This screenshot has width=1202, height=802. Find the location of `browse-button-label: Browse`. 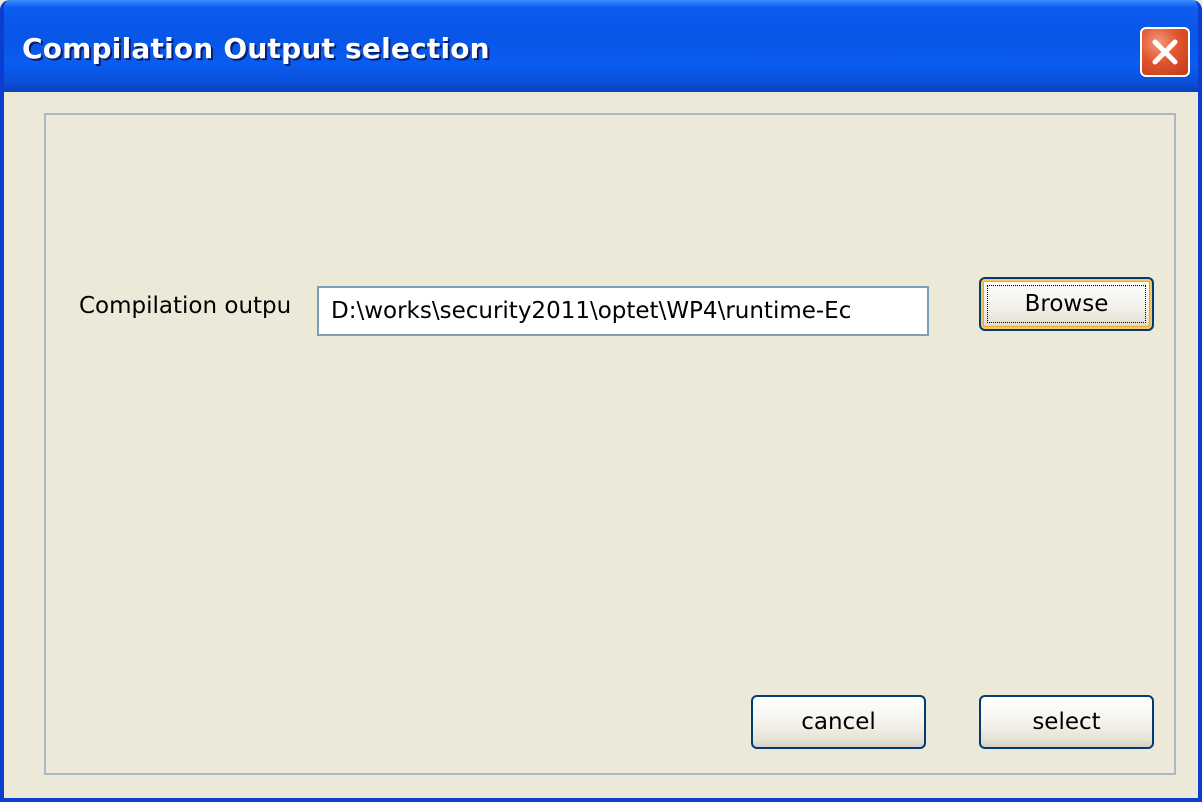

browse-button-label: Browse is located at coordinates (1066, 304).